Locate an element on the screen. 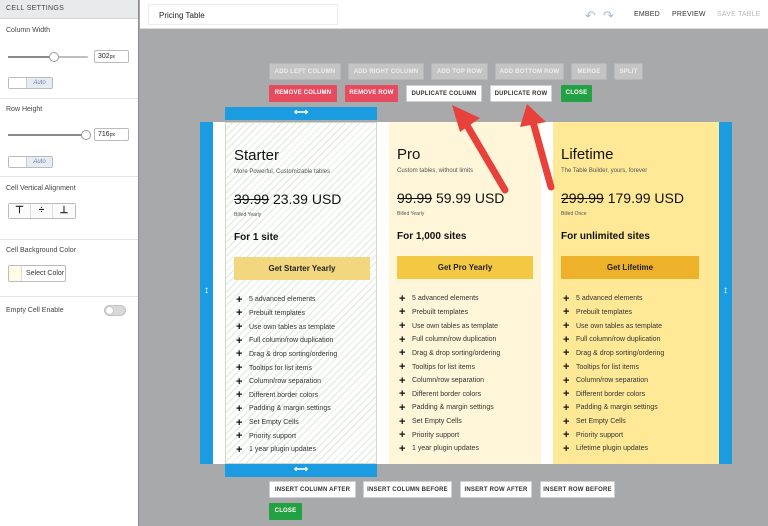 The height and width of the screenshot is (526, 768). row-height-unit: px is located at coordinates (112, 135).